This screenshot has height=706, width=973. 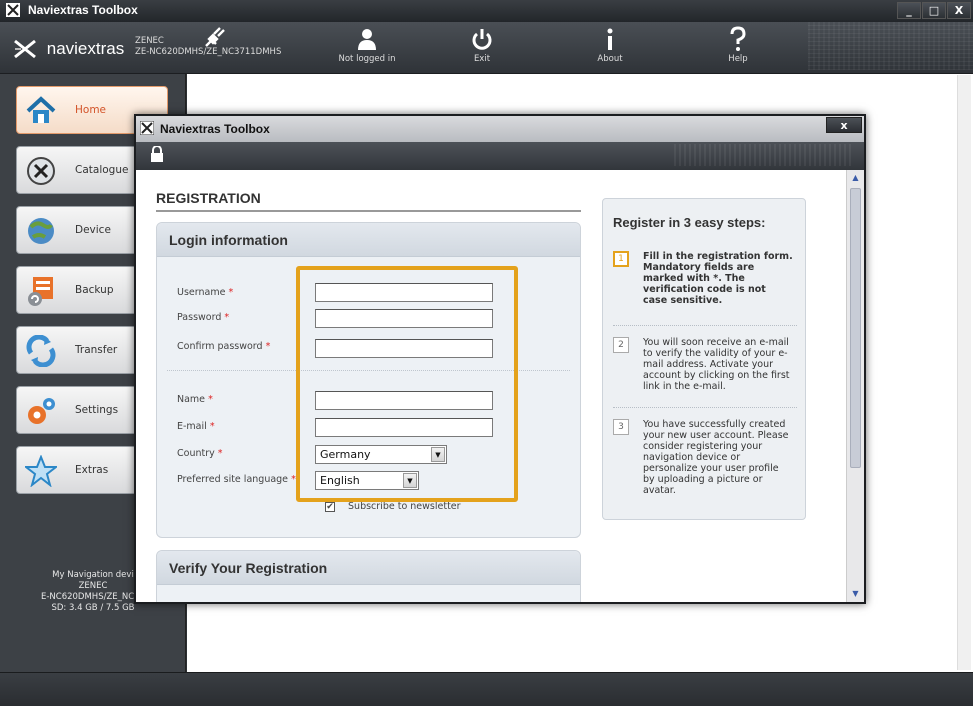 What do you see at coordinates (738, 59) in the screenshot?
I see `help-label: Help` at bounding box center [738, 59].